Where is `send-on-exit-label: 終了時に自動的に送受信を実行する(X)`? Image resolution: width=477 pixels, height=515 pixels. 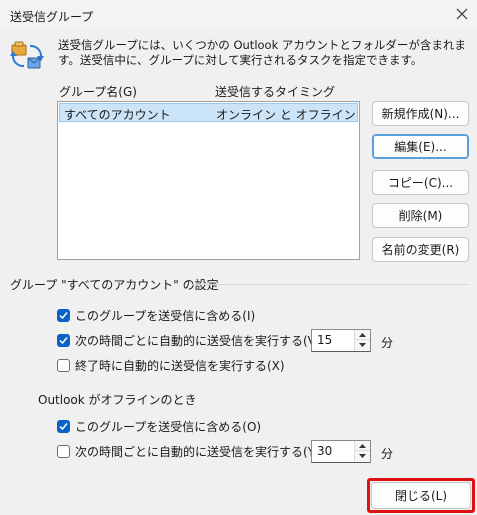 send-on-exit-label: 終了時に自動的に送受信を実行する(X) is located at coordinates (180, 365).